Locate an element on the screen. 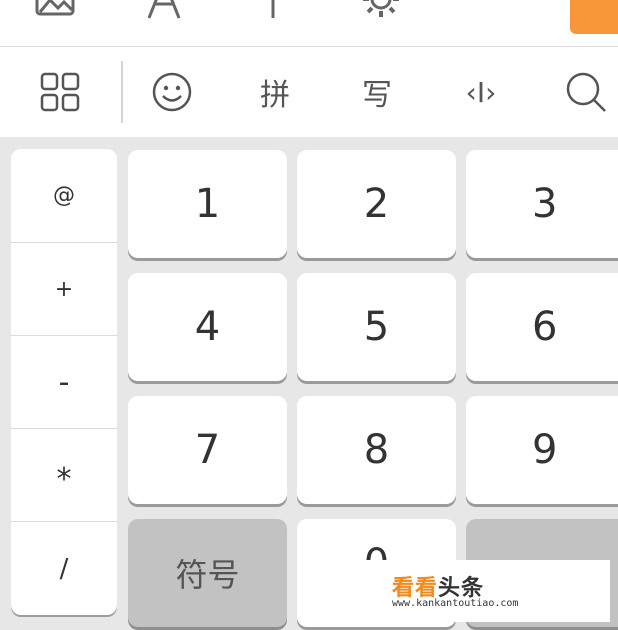  key-label: 4 is located at coordinates (207, 327).